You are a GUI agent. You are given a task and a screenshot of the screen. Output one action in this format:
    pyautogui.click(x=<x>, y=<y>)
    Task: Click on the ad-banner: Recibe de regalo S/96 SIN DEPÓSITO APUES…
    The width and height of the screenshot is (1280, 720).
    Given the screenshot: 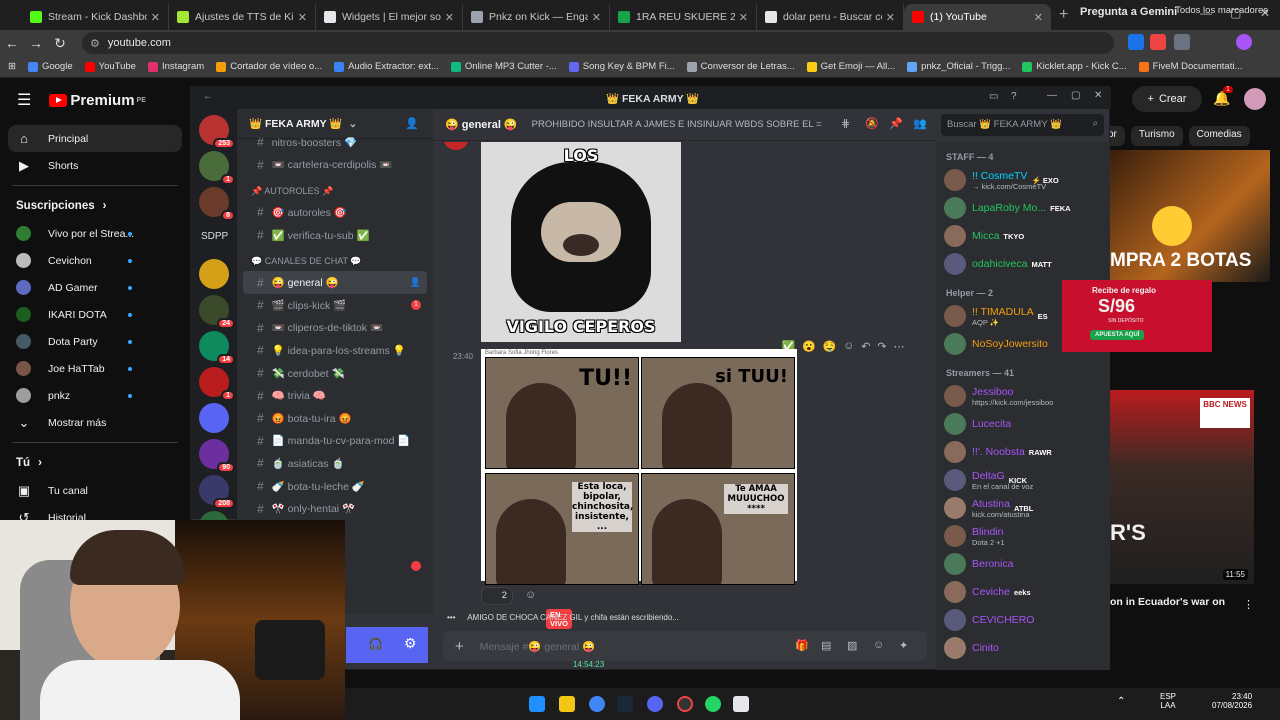 What is the action you would take?
    pyautogui.click(x=1137, y=316)
    